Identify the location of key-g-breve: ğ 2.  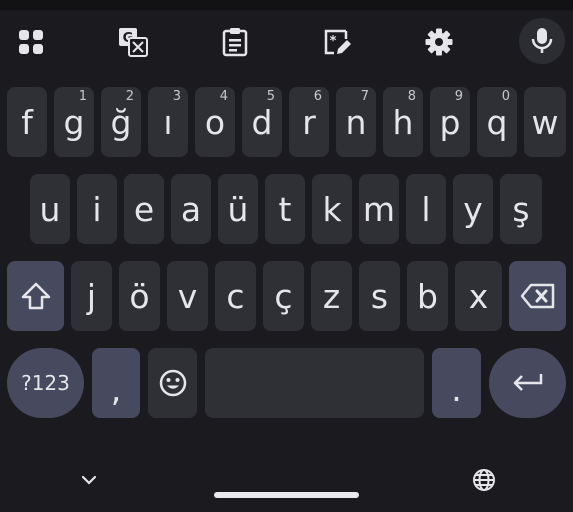
(121, 122).